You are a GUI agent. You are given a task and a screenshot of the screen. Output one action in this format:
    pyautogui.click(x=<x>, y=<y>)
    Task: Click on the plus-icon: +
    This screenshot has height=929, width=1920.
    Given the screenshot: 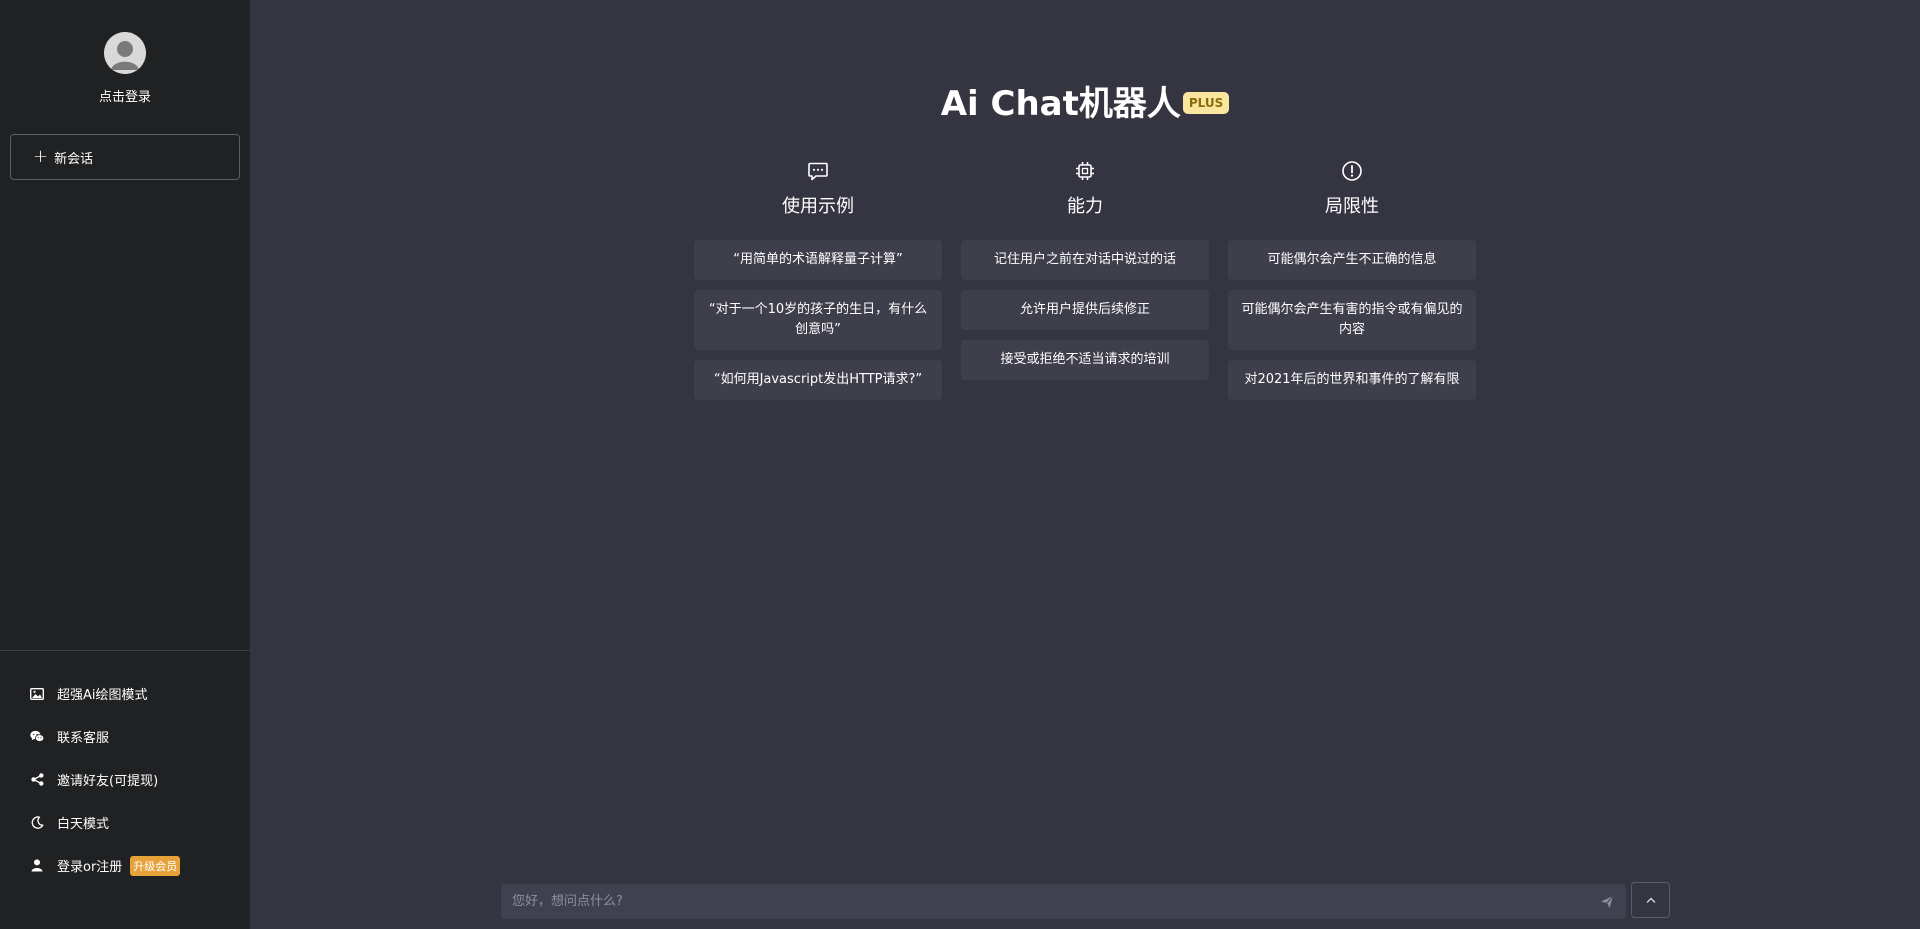 What is the action you would take?
    pyautogui.click(x=41, y=156)
    